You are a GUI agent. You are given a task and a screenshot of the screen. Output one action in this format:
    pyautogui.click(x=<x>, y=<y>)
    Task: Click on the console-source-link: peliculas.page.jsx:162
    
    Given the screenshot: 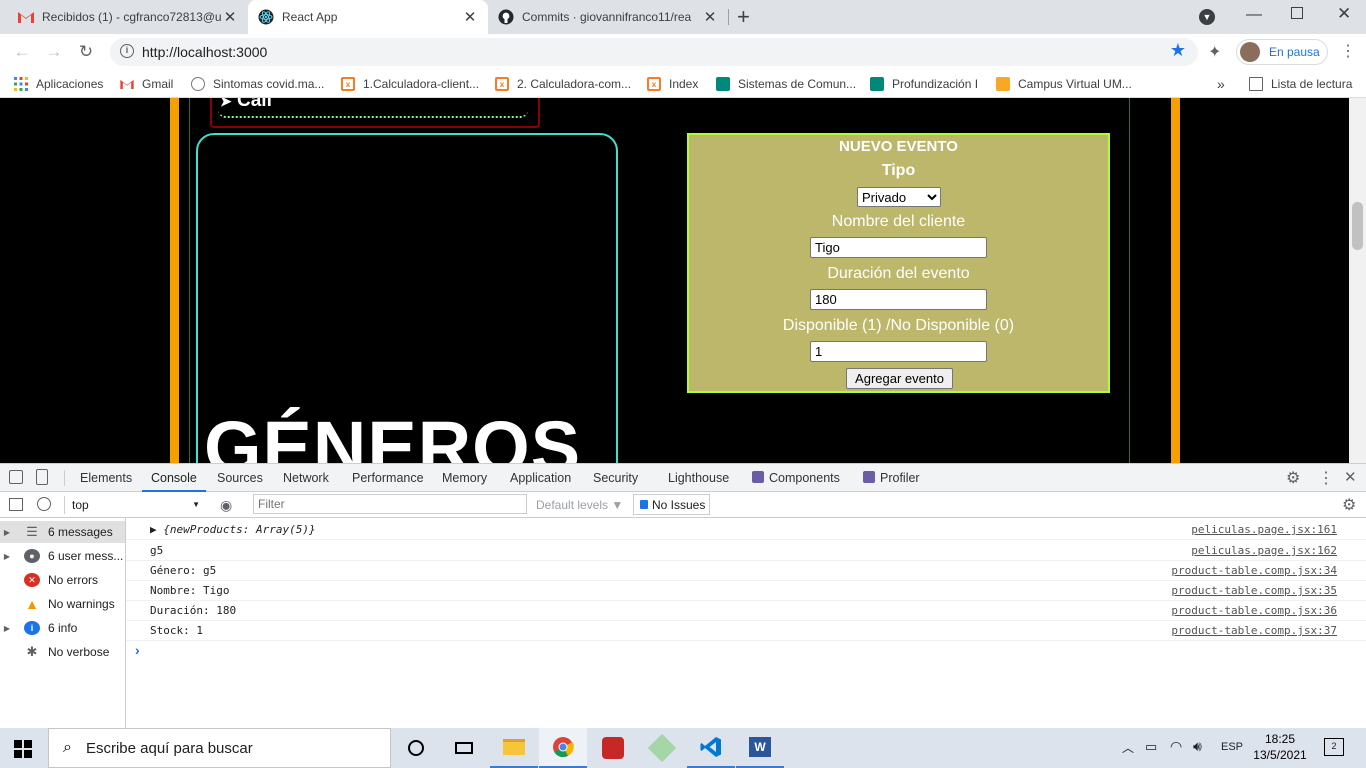 What is the action you would take?
    pyautogui.click(x=1264, y=550)
    